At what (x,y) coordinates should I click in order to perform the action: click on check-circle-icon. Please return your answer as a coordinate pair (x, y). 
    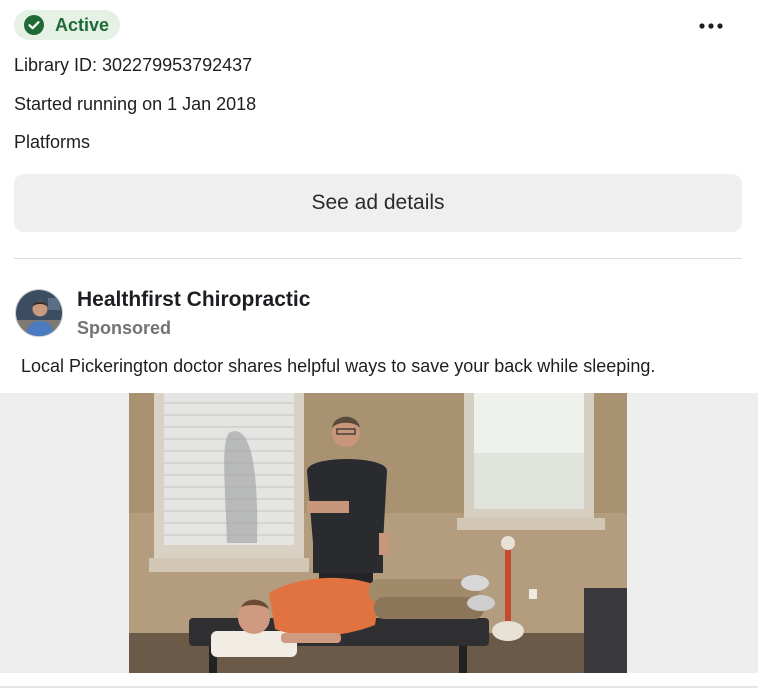
    Looking at the image, I should click on (34, 25).